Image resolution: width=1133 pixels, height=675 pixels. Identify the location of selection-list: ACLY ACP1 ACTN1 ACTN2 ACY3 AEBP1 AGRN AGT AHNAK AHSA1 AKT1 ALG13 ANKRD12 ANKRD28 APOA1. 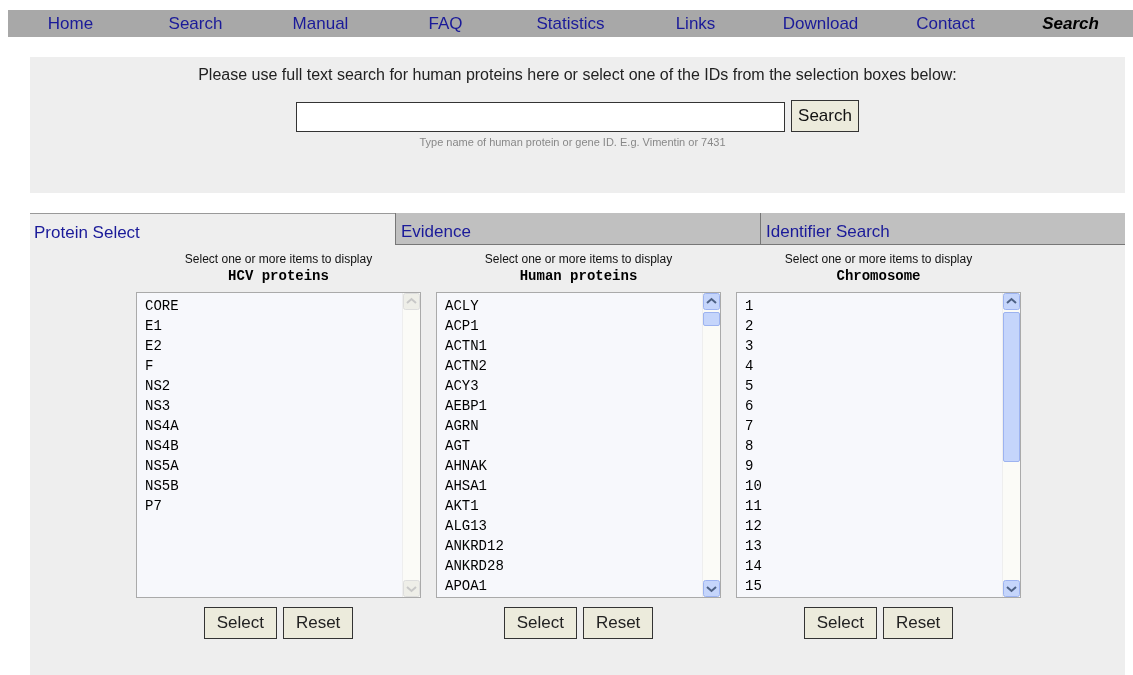
(578, 445).